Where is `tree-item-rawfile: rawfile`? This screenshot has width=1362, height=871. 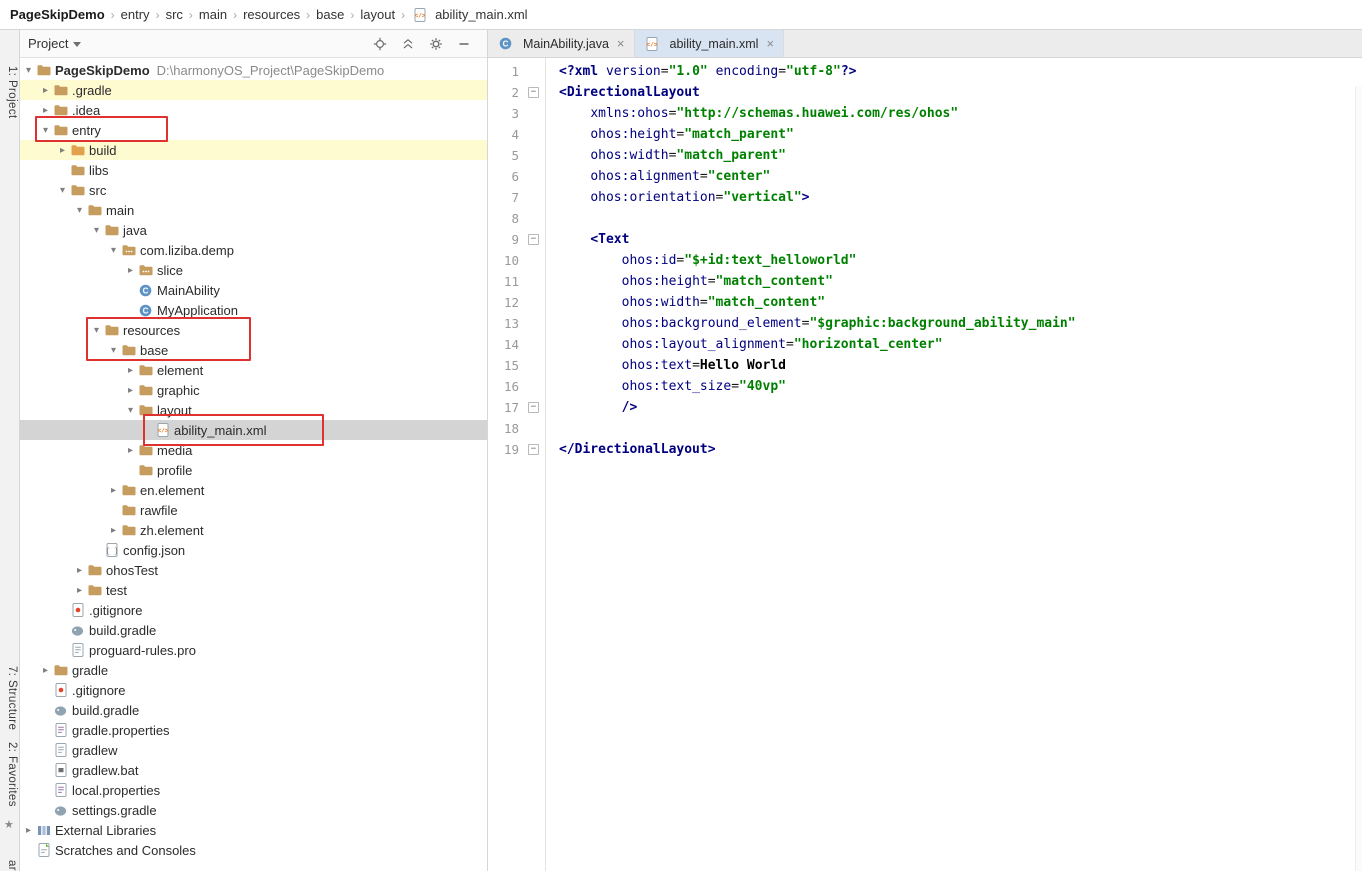 tree-item-rawfile: rawfile is located at coordinates (253, 510).